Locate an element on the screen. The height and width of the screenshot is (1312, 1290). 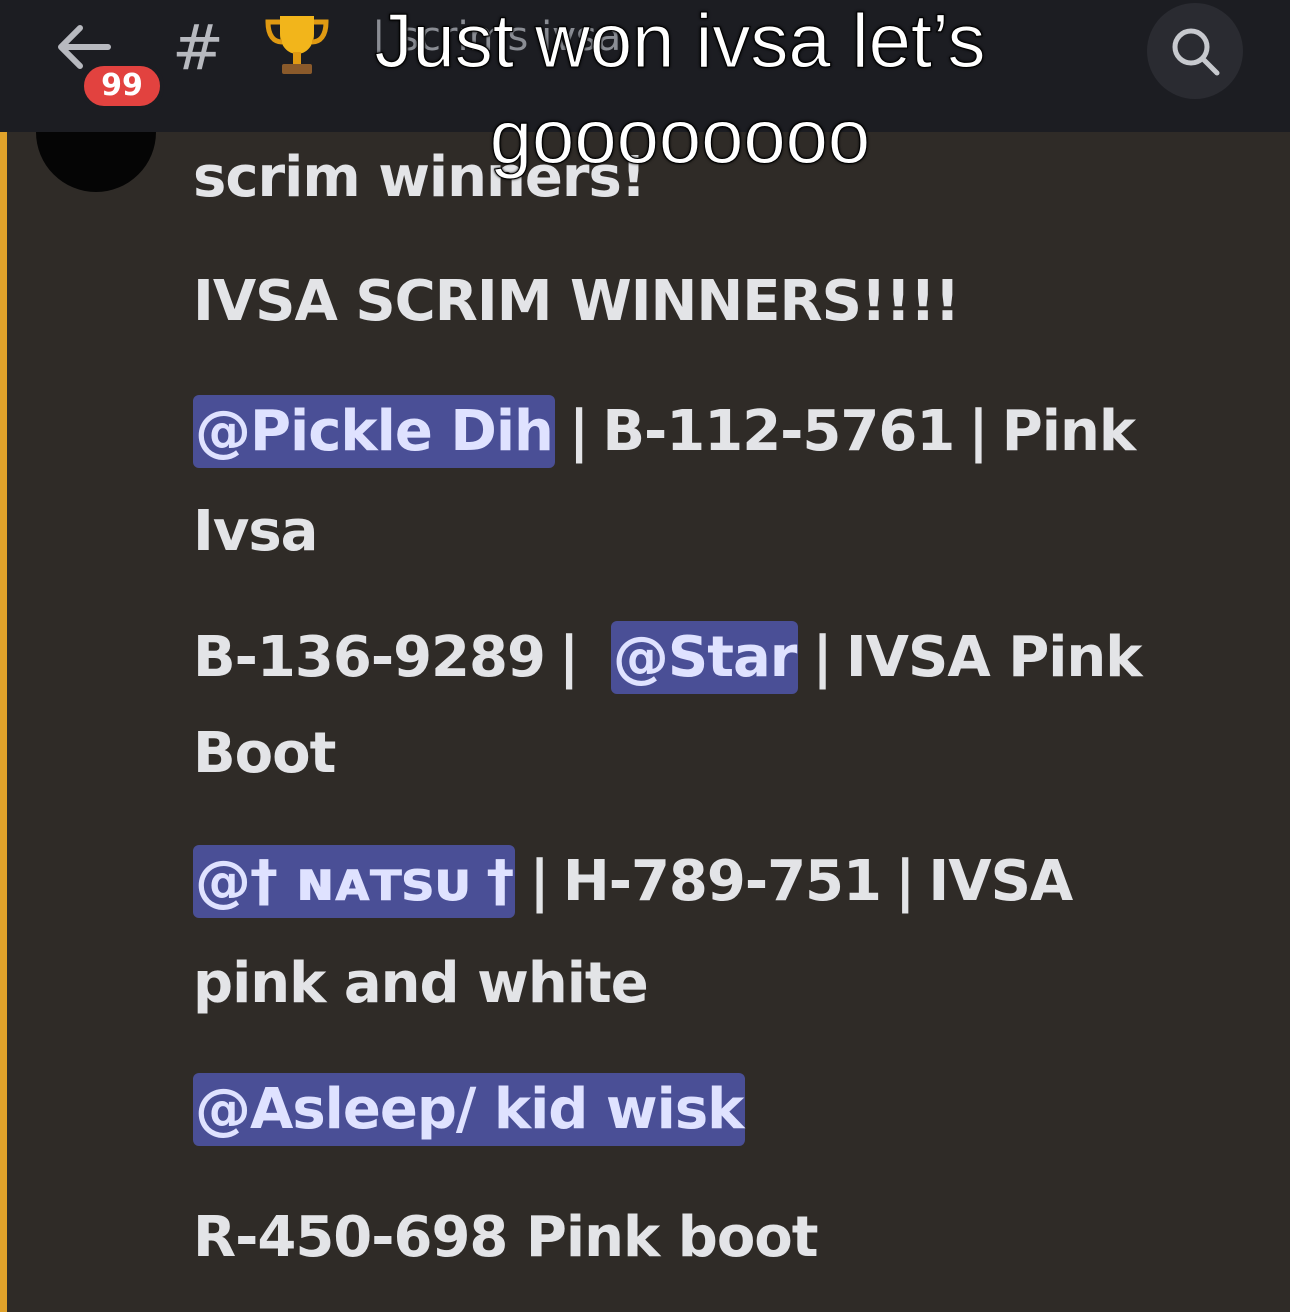
entry-description: IVSA Pink is located at coordinates (994, 657).